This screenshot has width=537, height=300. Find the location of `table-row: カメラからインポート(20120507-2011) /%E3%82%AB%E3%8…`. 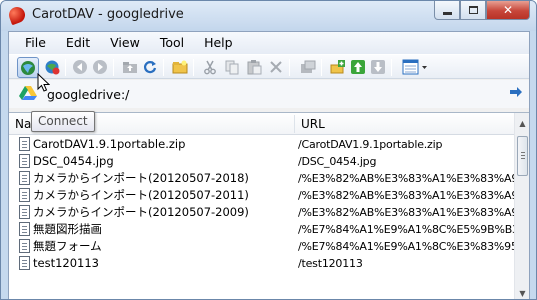

table-row: カメラからインポート(20120507-2011) /%E3%82%AB%E3%8… is located at coordinates (261, 195).